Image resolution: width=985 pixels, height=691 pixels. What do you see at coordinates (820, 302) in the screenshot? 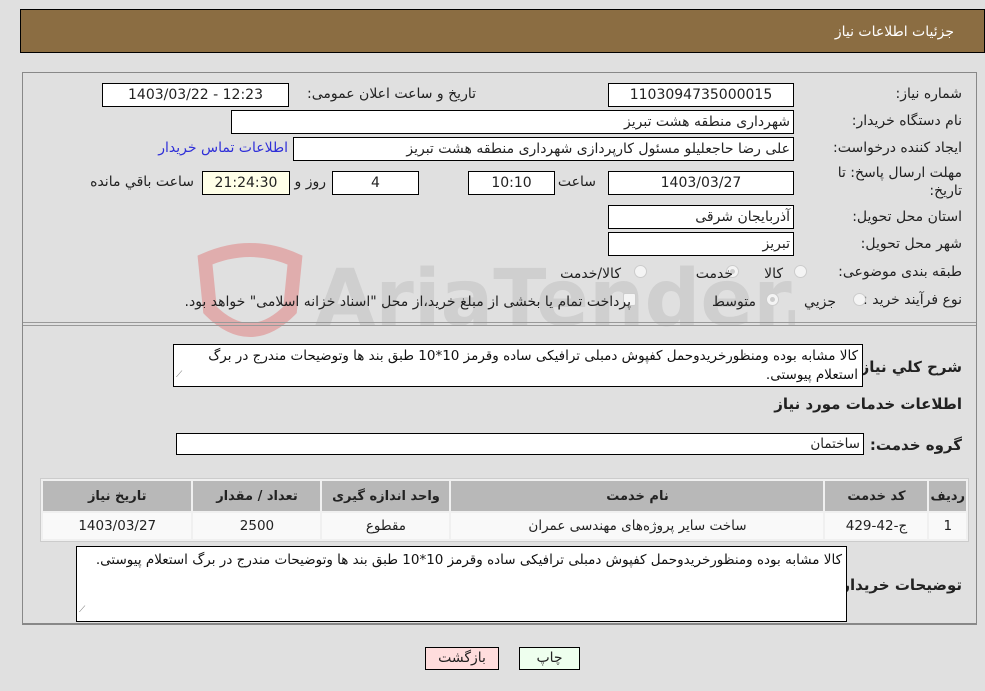
I see `purchase-option-minor: جزيي` at bounding box center [820, 302].